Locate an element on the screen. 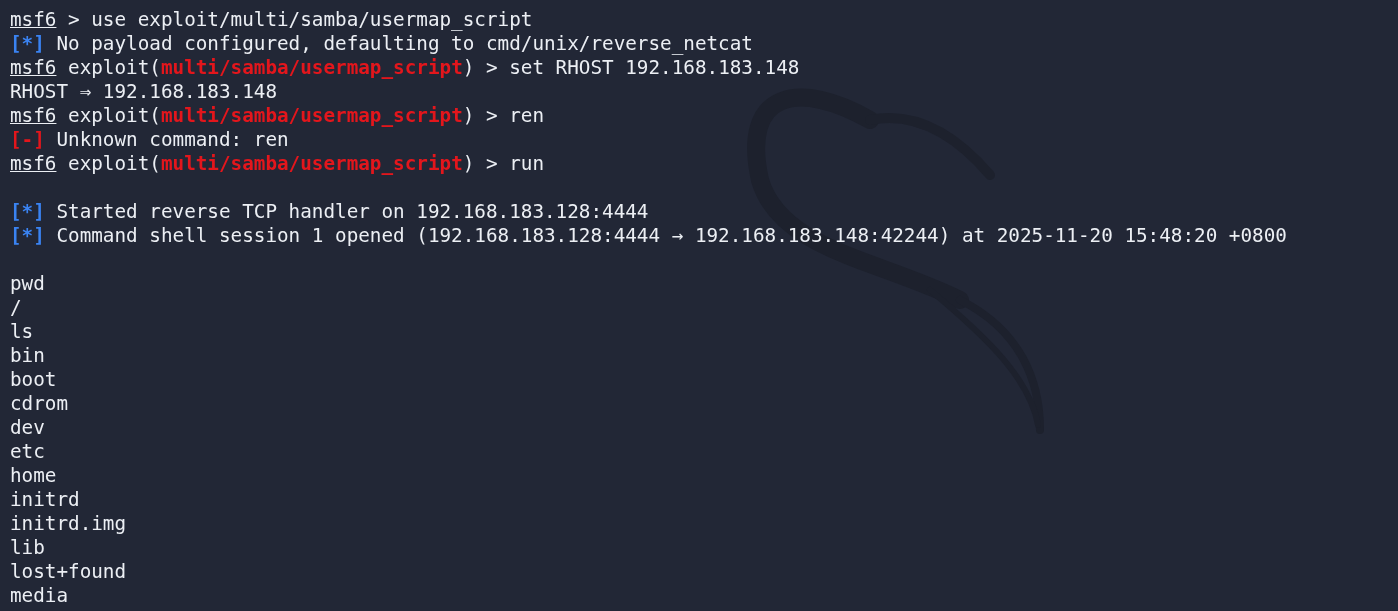  terminal-line: msf6 exploit(multi/samba/usermap_script) > ren is located at coordinates (277, 116).